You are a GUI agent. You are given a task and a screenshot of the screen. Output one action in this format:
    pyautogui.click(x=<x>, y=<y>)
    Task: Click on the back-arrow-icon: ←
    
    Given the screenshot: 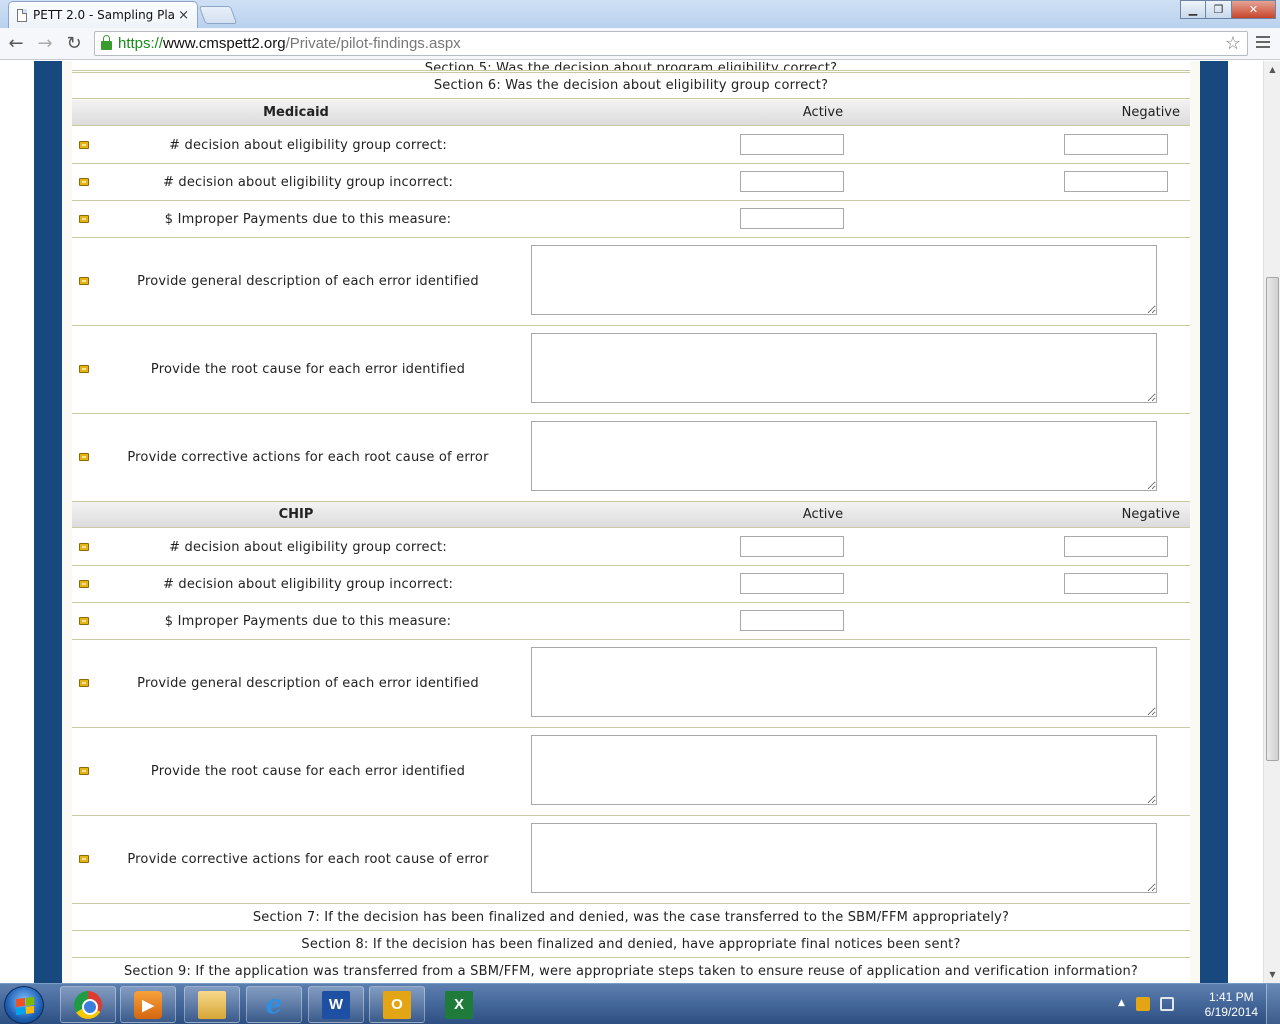 What is the action you would take?
    pyautogui.click(x=16, y=44)
    